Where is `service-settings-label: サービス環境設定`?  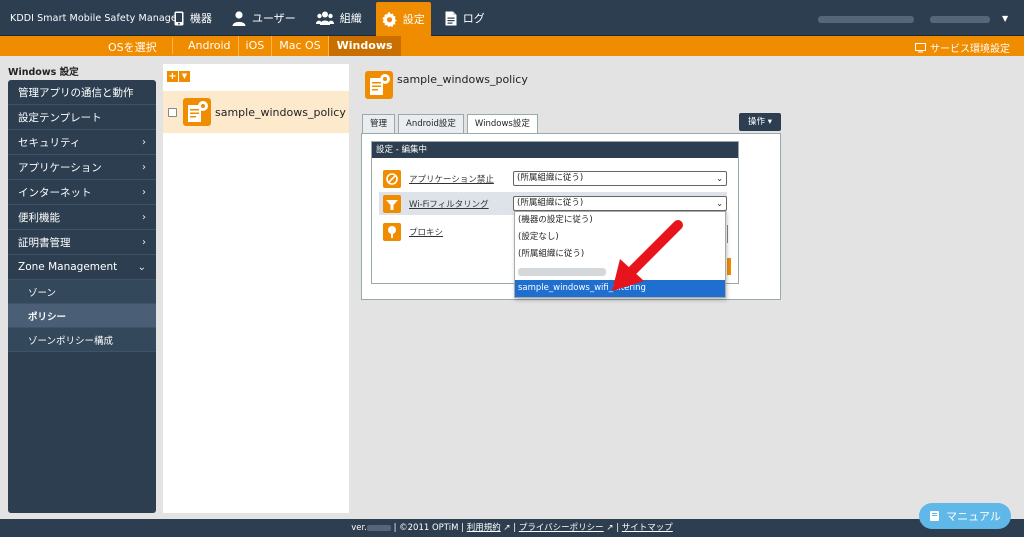
service-settings-label: サービス環境設定 is located at coordinates (970, 49).